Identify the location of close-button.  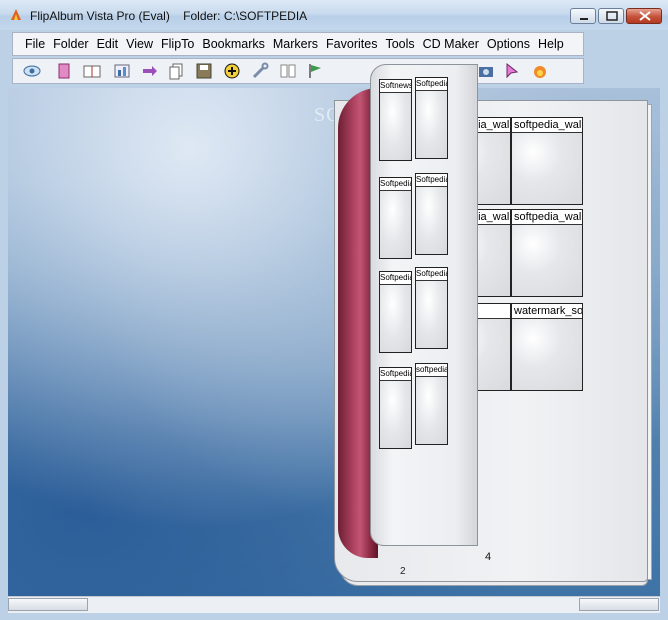
(644, 16).